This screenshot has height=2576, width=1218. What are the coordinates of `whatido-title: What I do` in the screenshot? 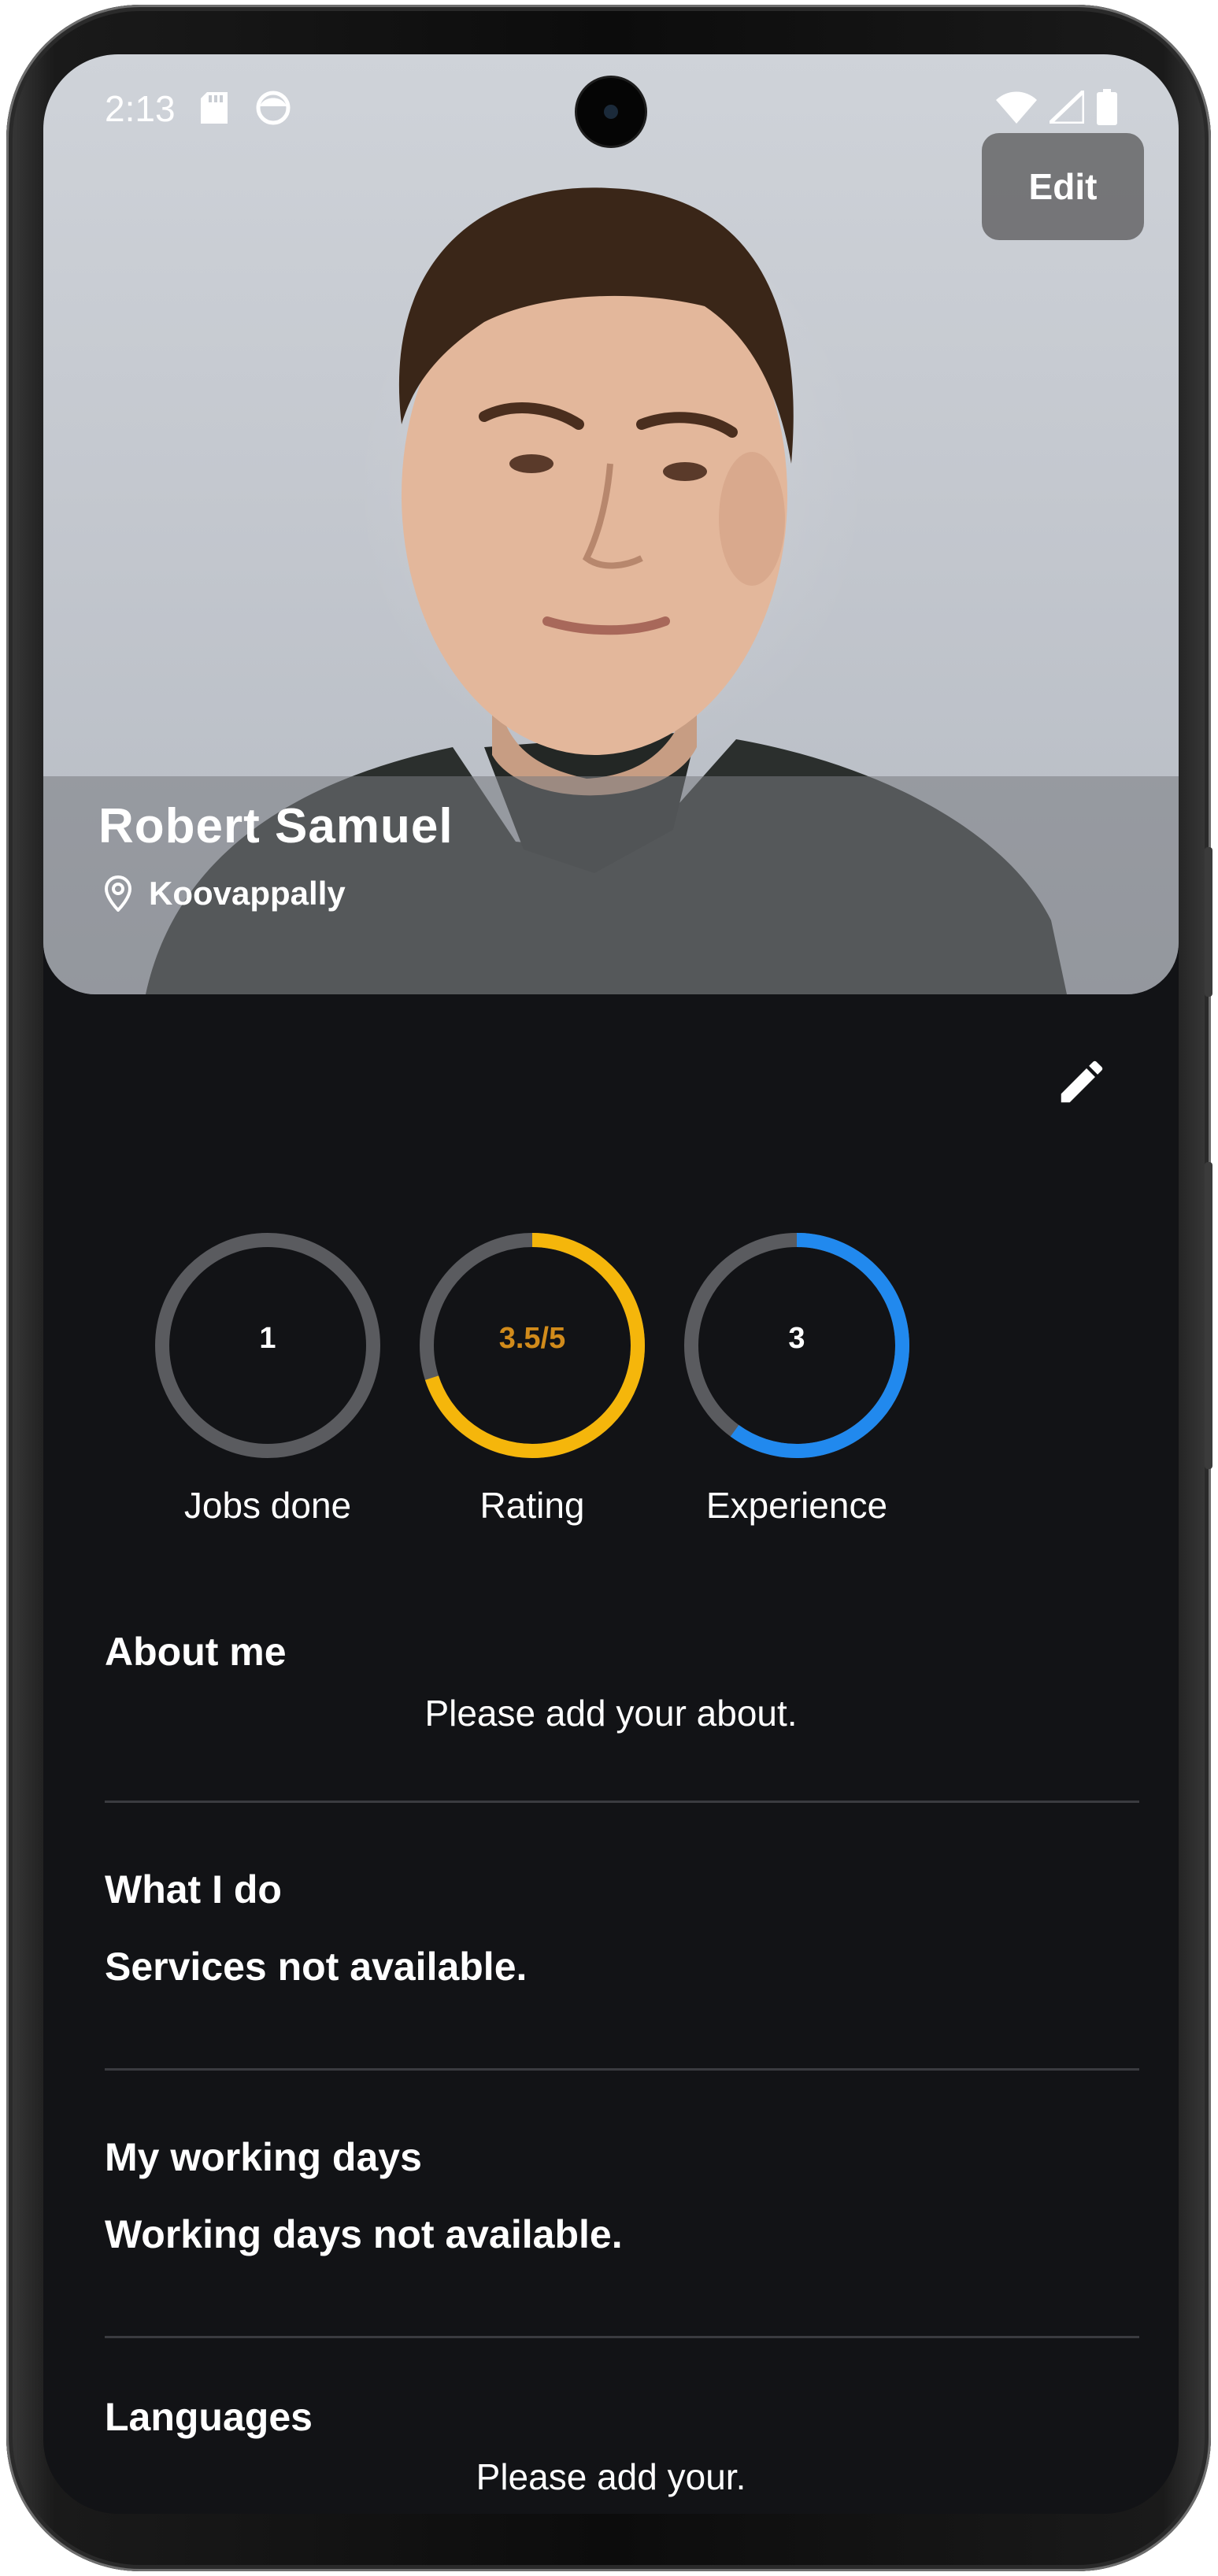 It's located at (193, 1889).